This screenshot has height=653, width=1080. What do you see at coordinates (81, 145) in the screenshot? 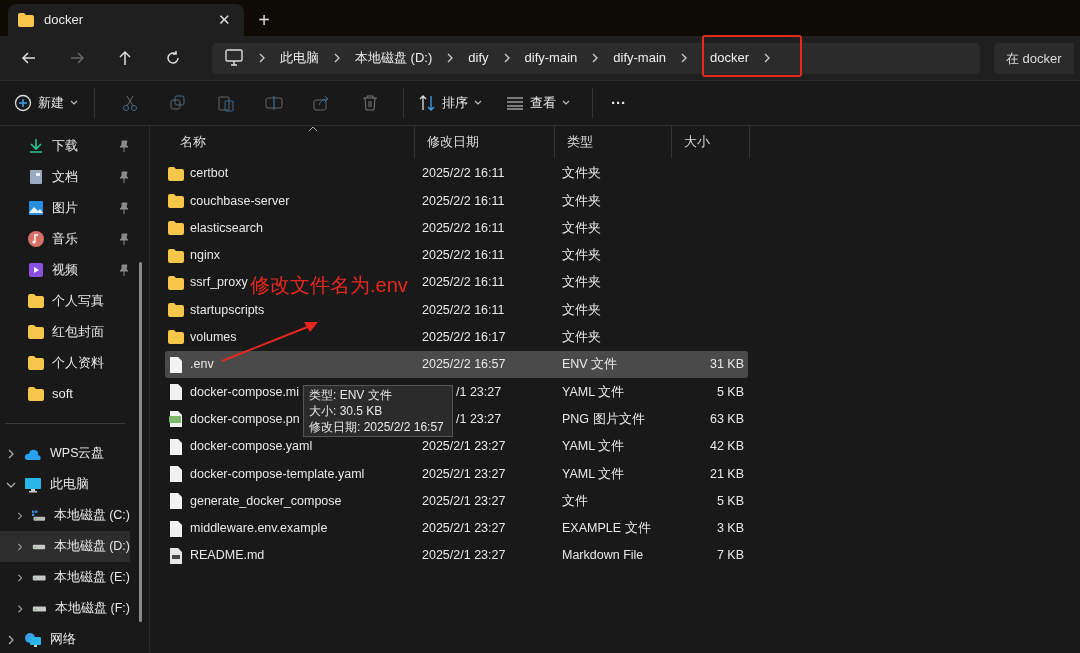
I see `sidebar-item: 下载` at bounding box center [81, 145].